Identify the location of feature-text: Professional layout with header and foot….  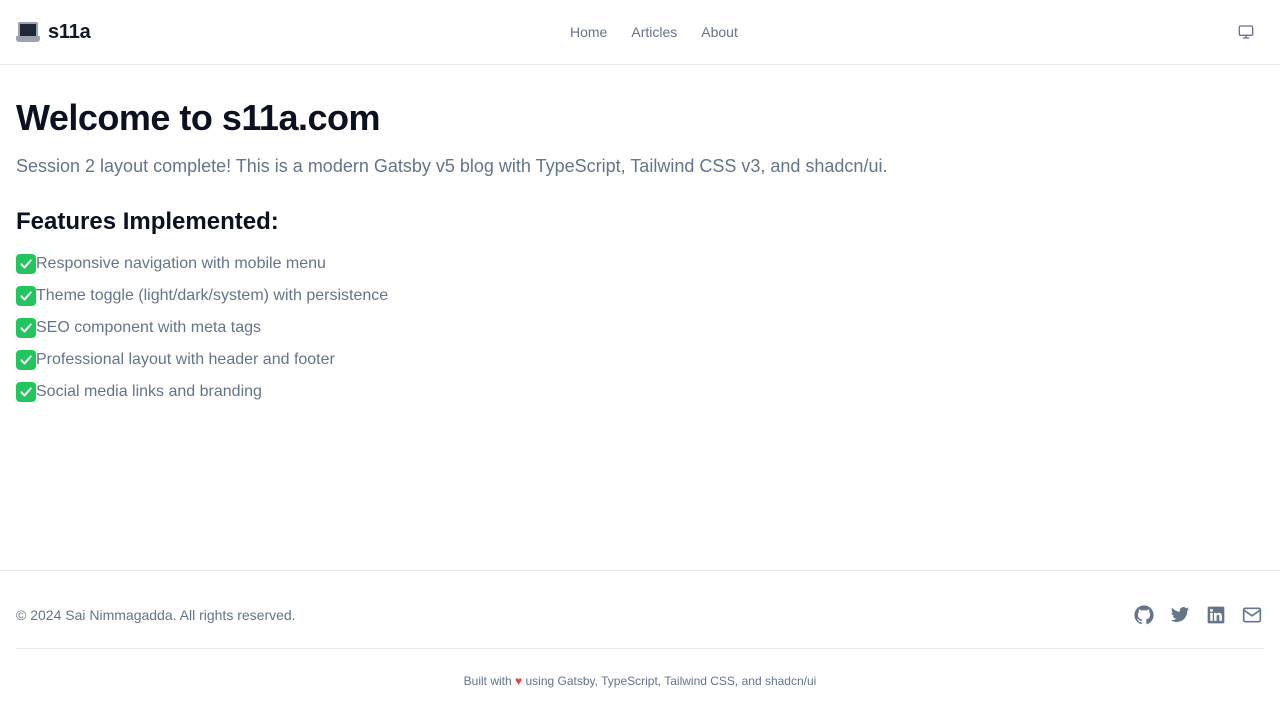
(185, 359).